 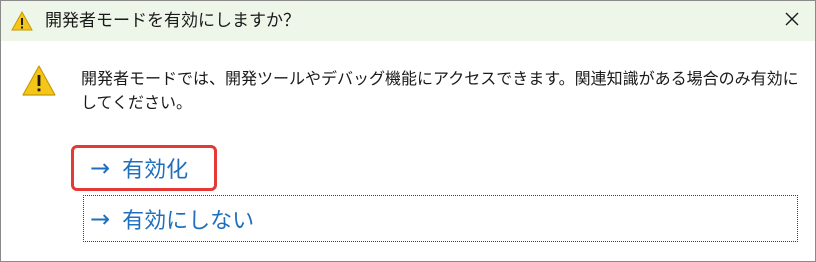 I want to click on close-icon, so click(x=792, y=21).